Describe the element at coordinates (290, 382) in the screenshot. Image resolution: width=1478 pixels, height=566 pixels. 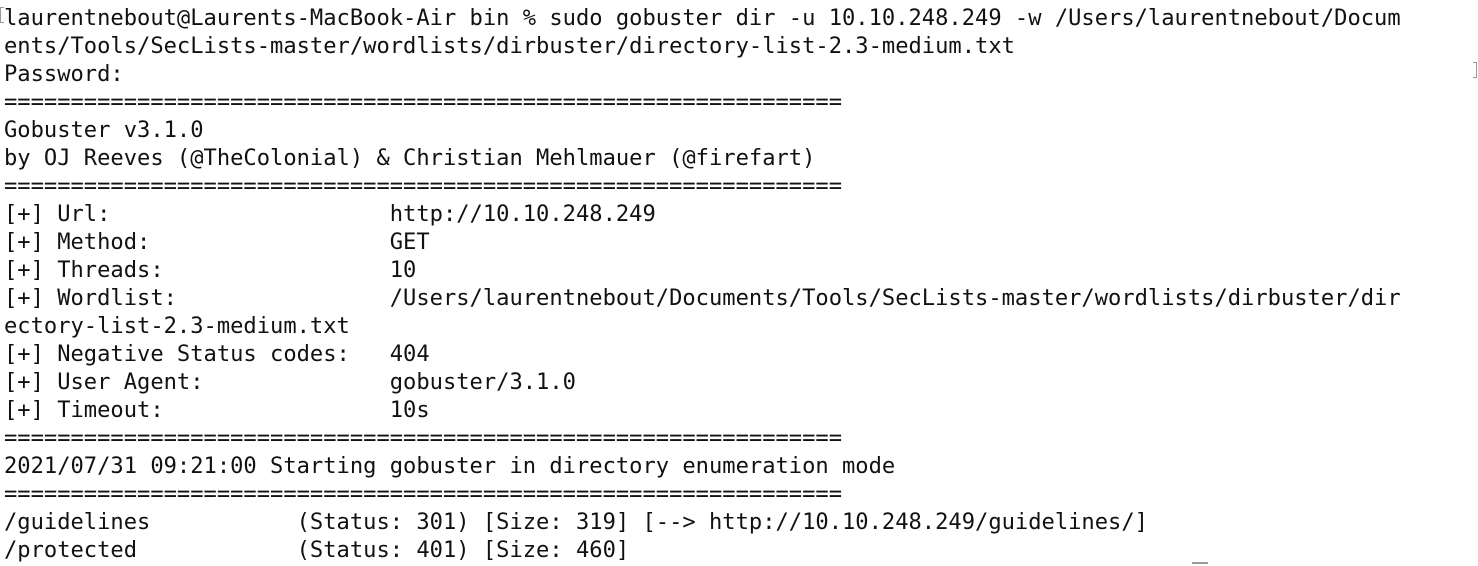
I see `config-user-agent: [+] User Agent: gobuster/3.1.0` at that location.